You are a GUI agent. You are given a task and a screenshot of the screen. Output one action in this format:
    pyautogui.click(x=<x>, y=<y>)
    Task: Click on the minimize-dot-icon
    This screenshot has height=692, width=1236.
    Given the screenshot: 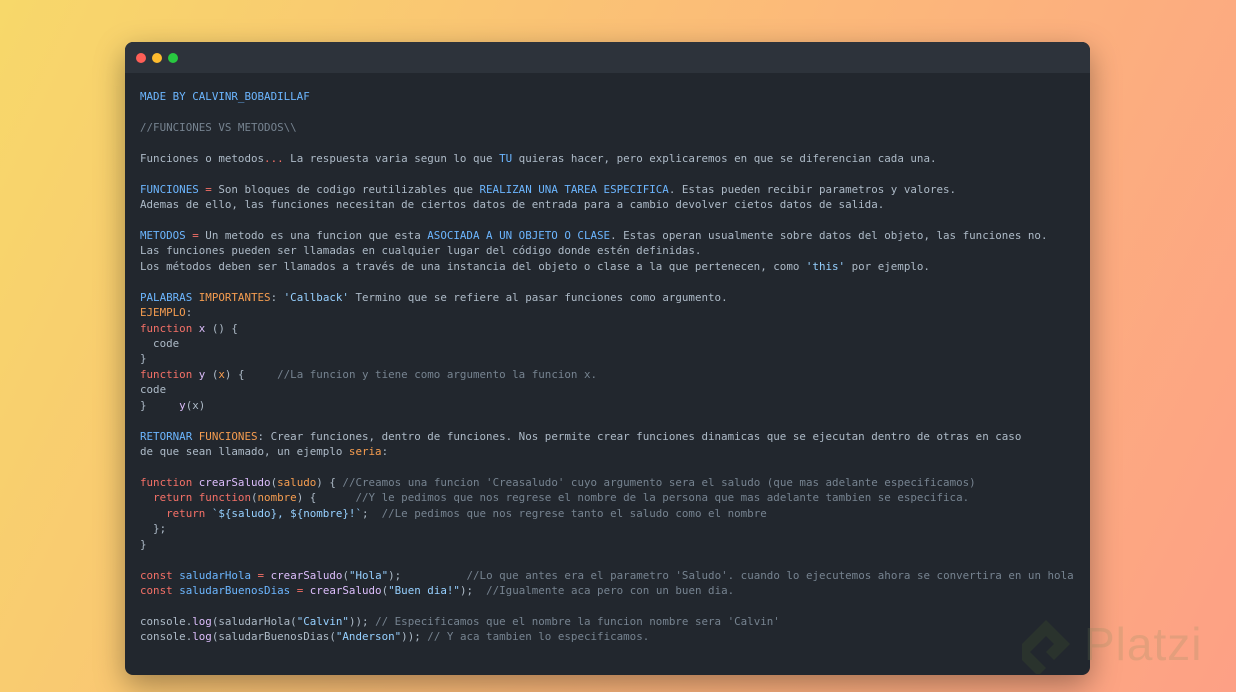 What is the action you would take?
    pyautogui.click(x=157, y=58)
    